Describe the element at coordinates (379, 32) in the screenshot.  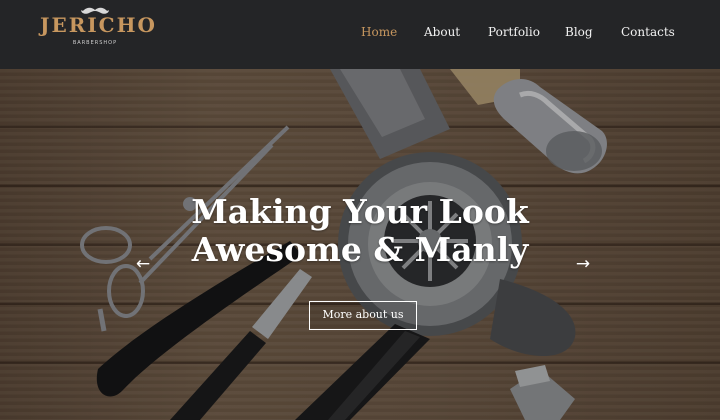
I see `nav-item-home: Home` at that location.